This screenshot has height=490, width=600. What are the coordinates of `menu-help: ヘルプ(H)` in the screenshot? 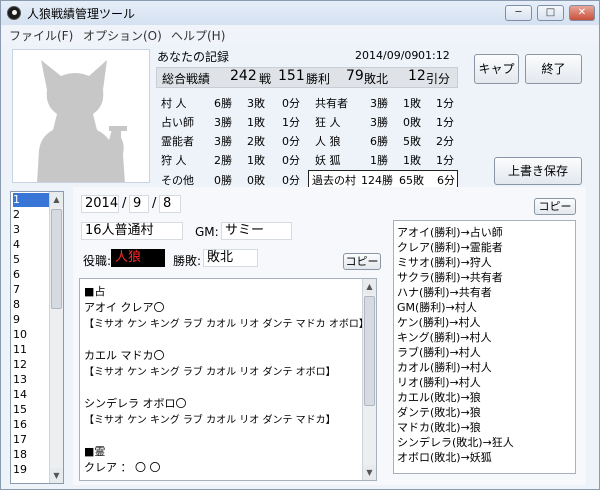 It's located at (198, 35).